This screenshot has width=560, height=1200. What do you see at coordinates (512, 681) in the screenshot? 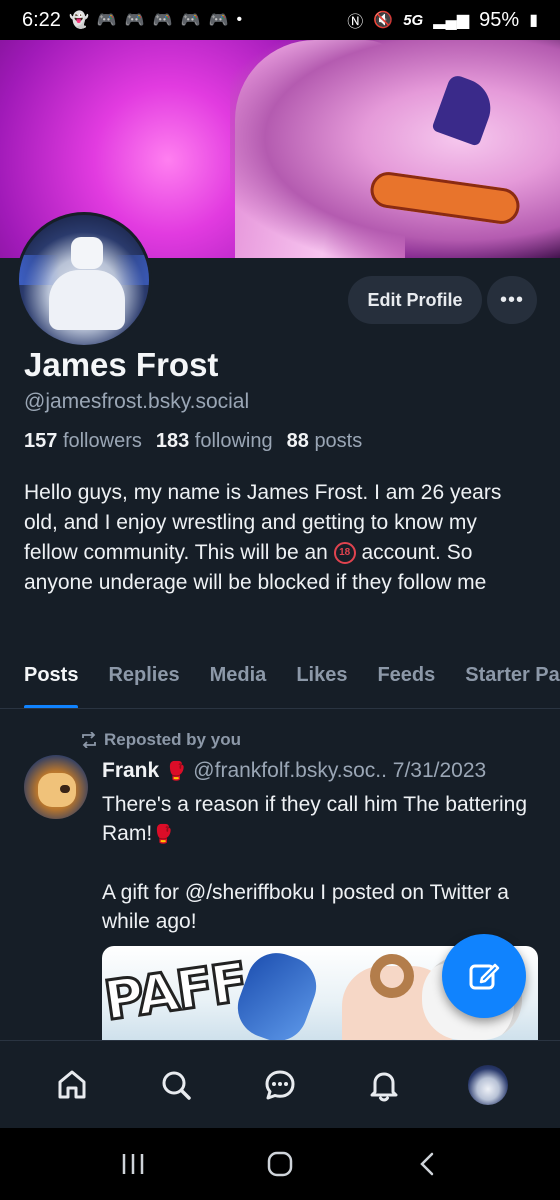
I see `tab-starter-packs: Starter Packs` at bounding box center [512, 681].